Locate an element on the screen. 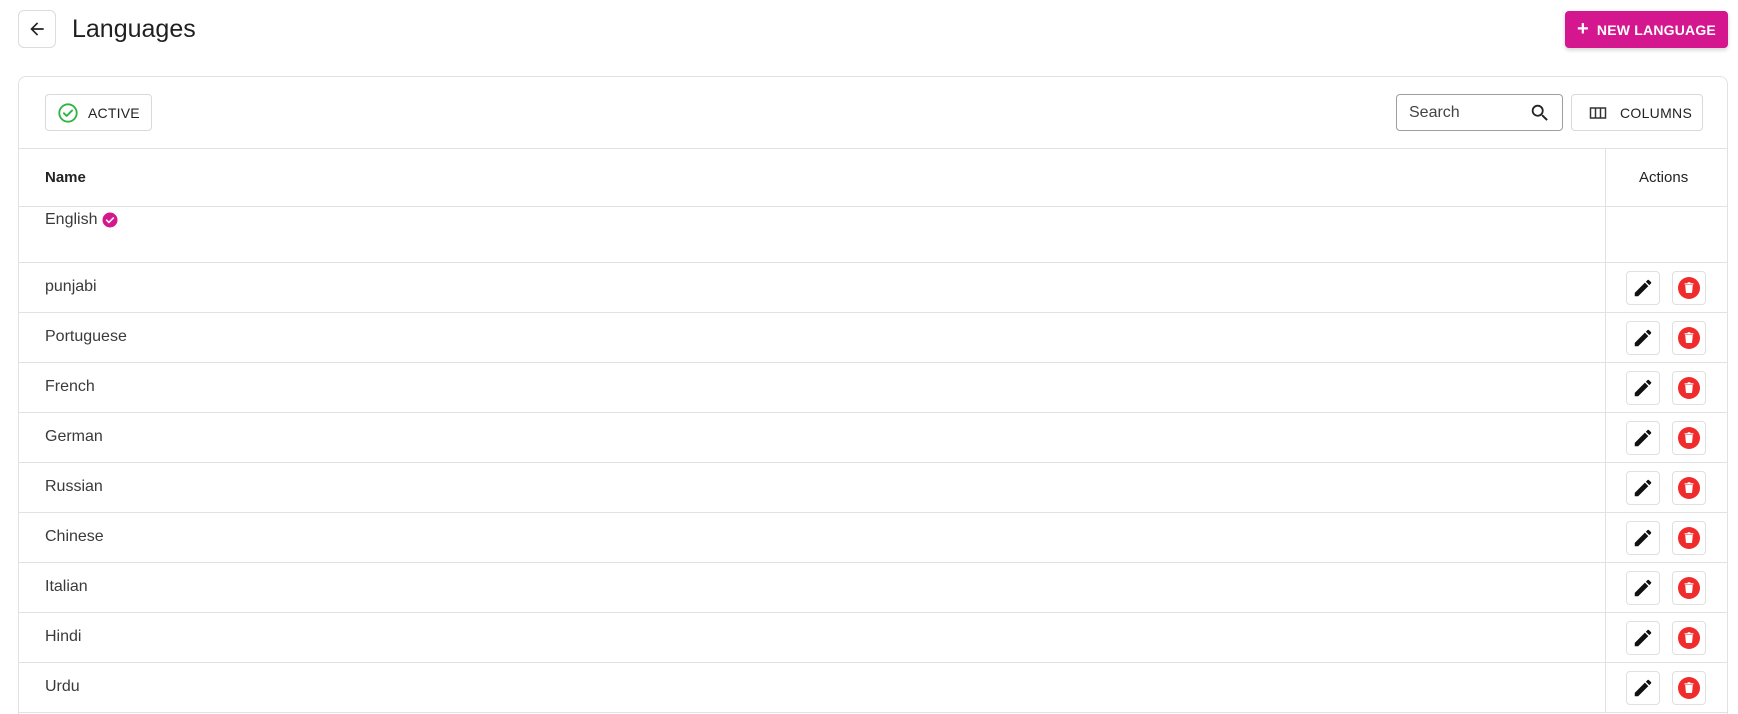 The height and width of the screenshot is (714, 1738). language-name: Portuguese is located at coordinates (86, 336).